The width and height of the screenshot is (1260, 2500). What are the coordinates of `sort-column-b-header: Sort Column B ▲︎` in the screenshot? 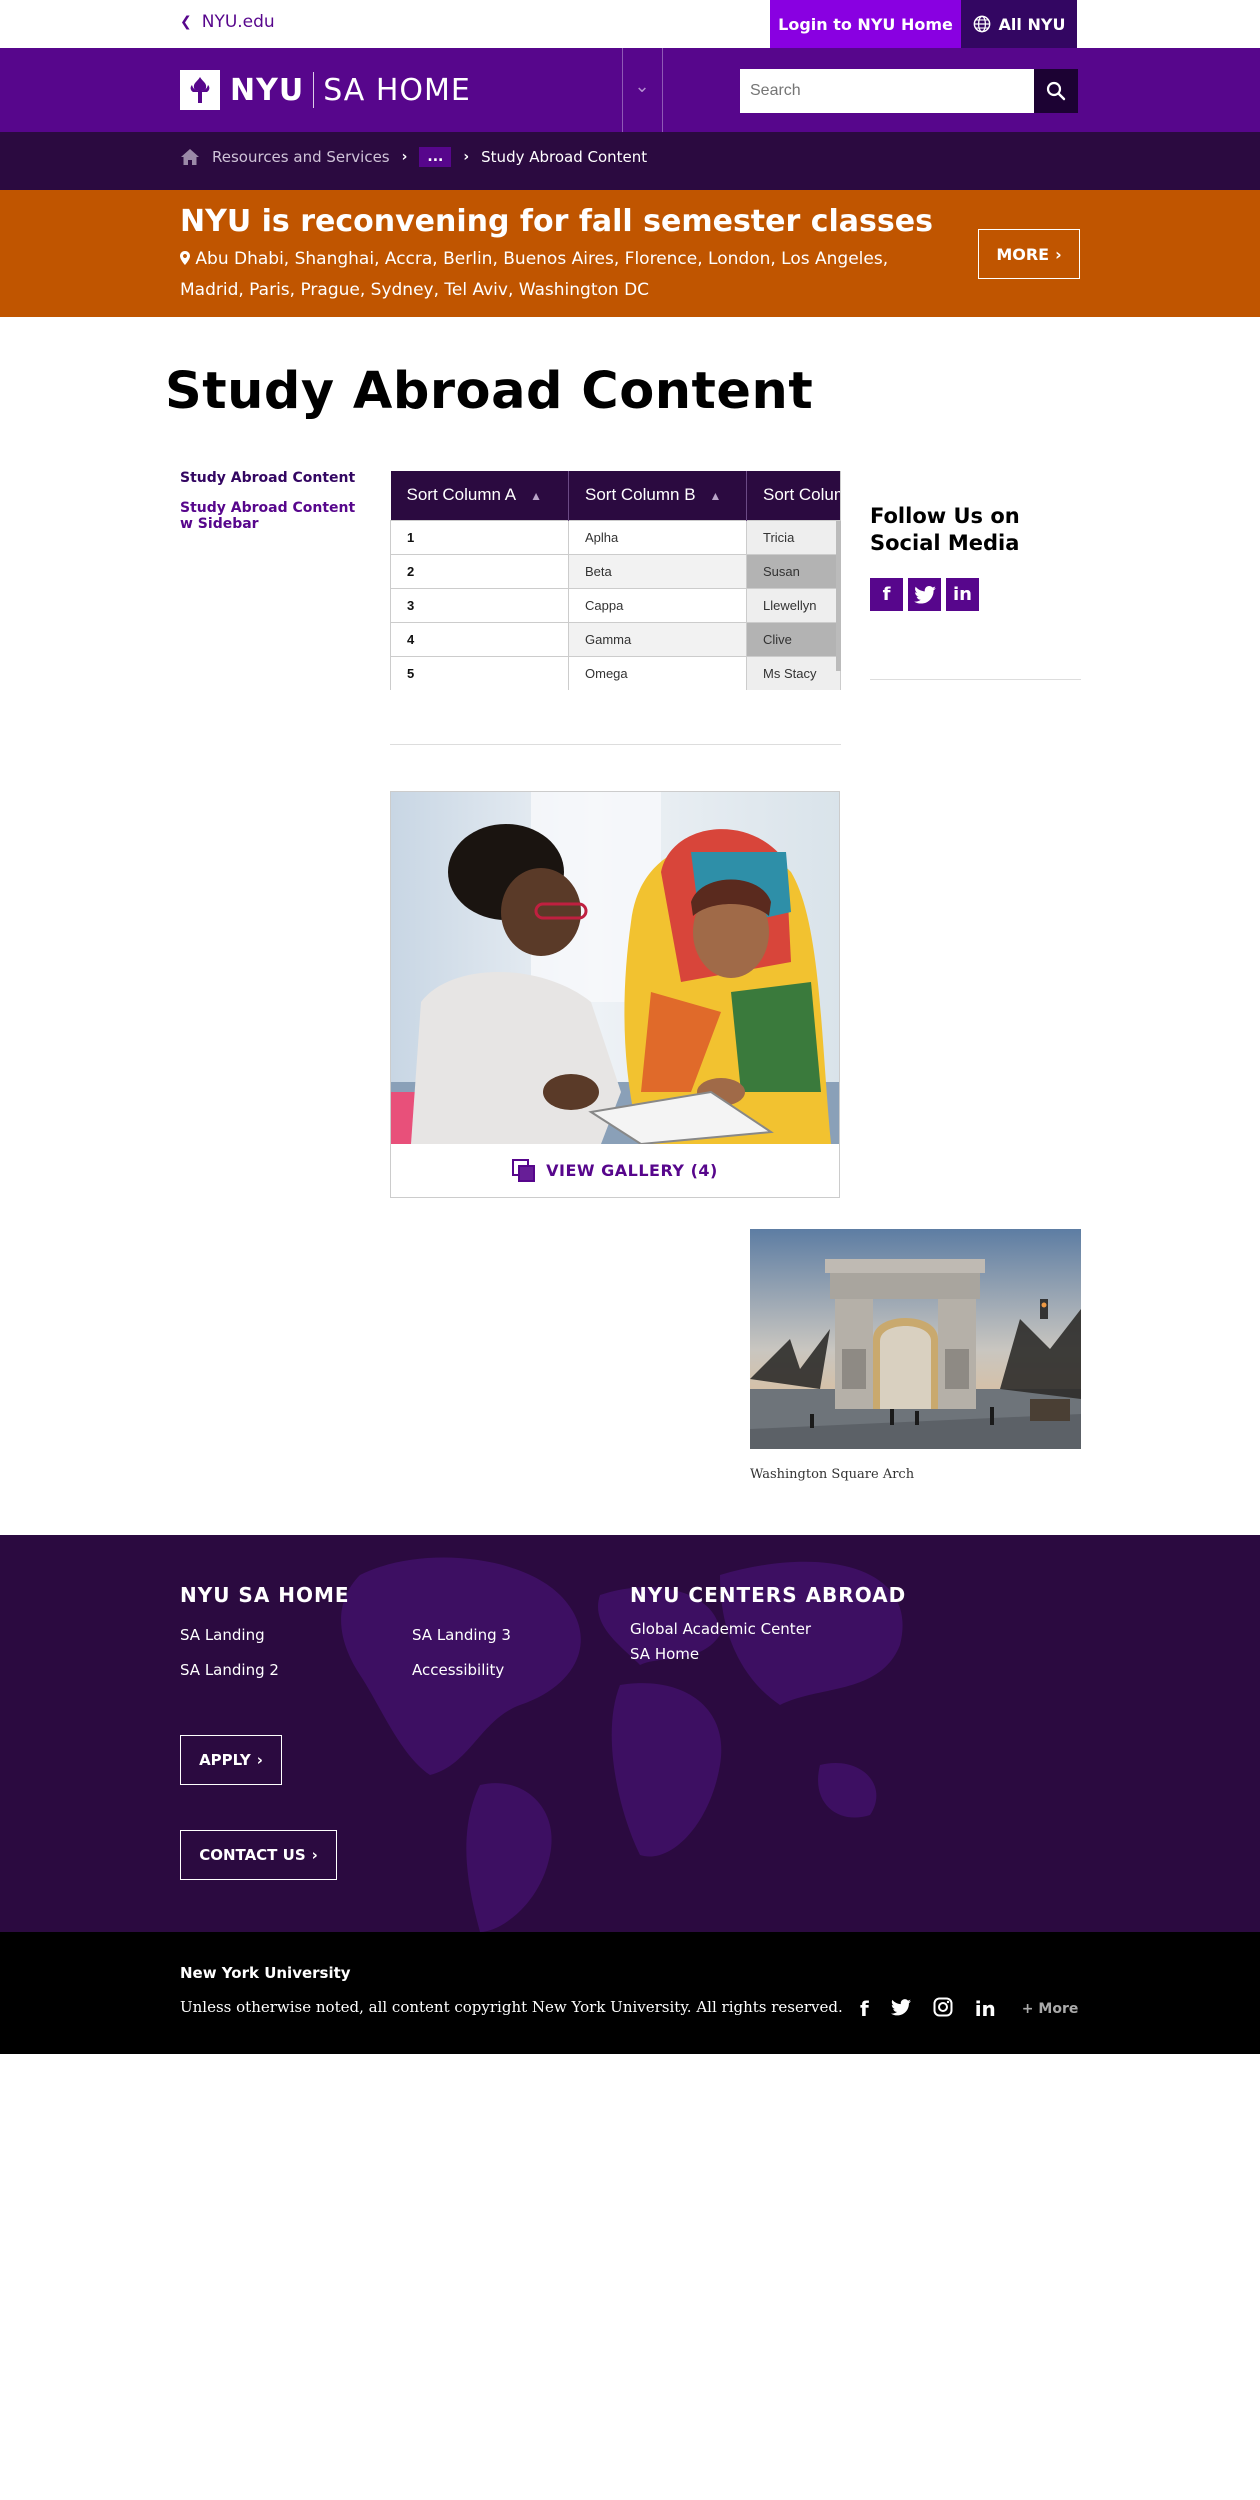 It's located at (657, 495).